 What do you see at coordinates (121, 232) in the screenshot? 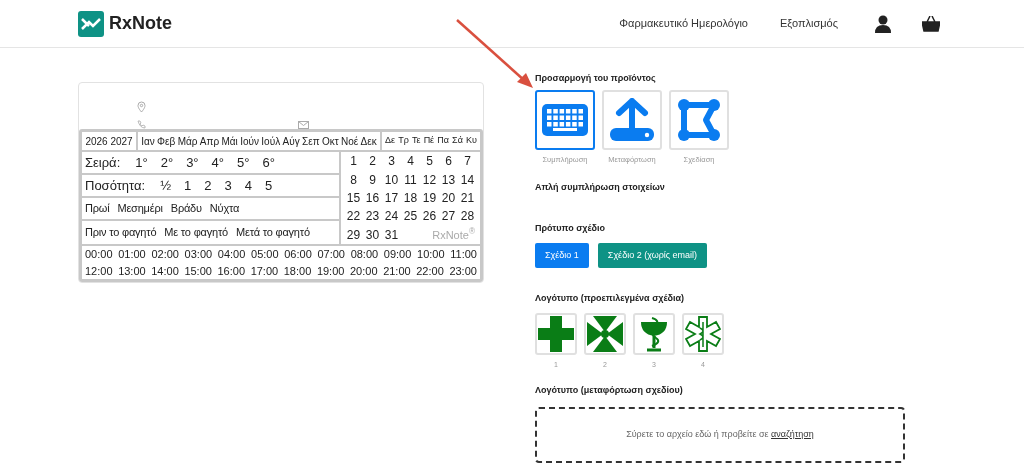
I see `option-label: Πριν το φαγητό` at bounding box center [121, 232].